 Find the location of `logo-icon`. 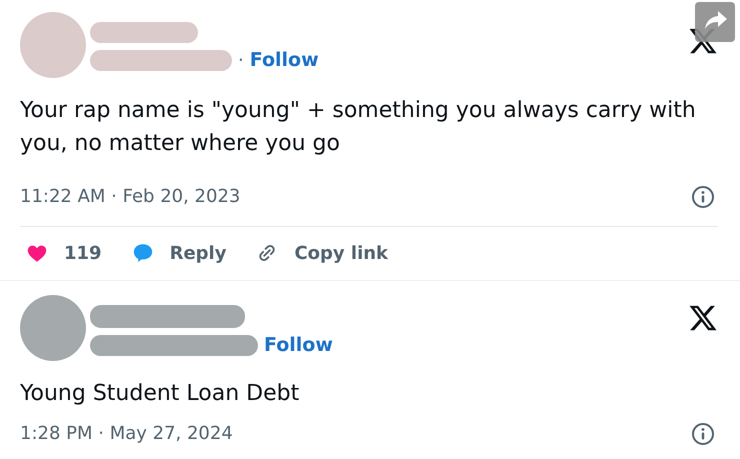

logo-icon is located at coordinates (703, 318).